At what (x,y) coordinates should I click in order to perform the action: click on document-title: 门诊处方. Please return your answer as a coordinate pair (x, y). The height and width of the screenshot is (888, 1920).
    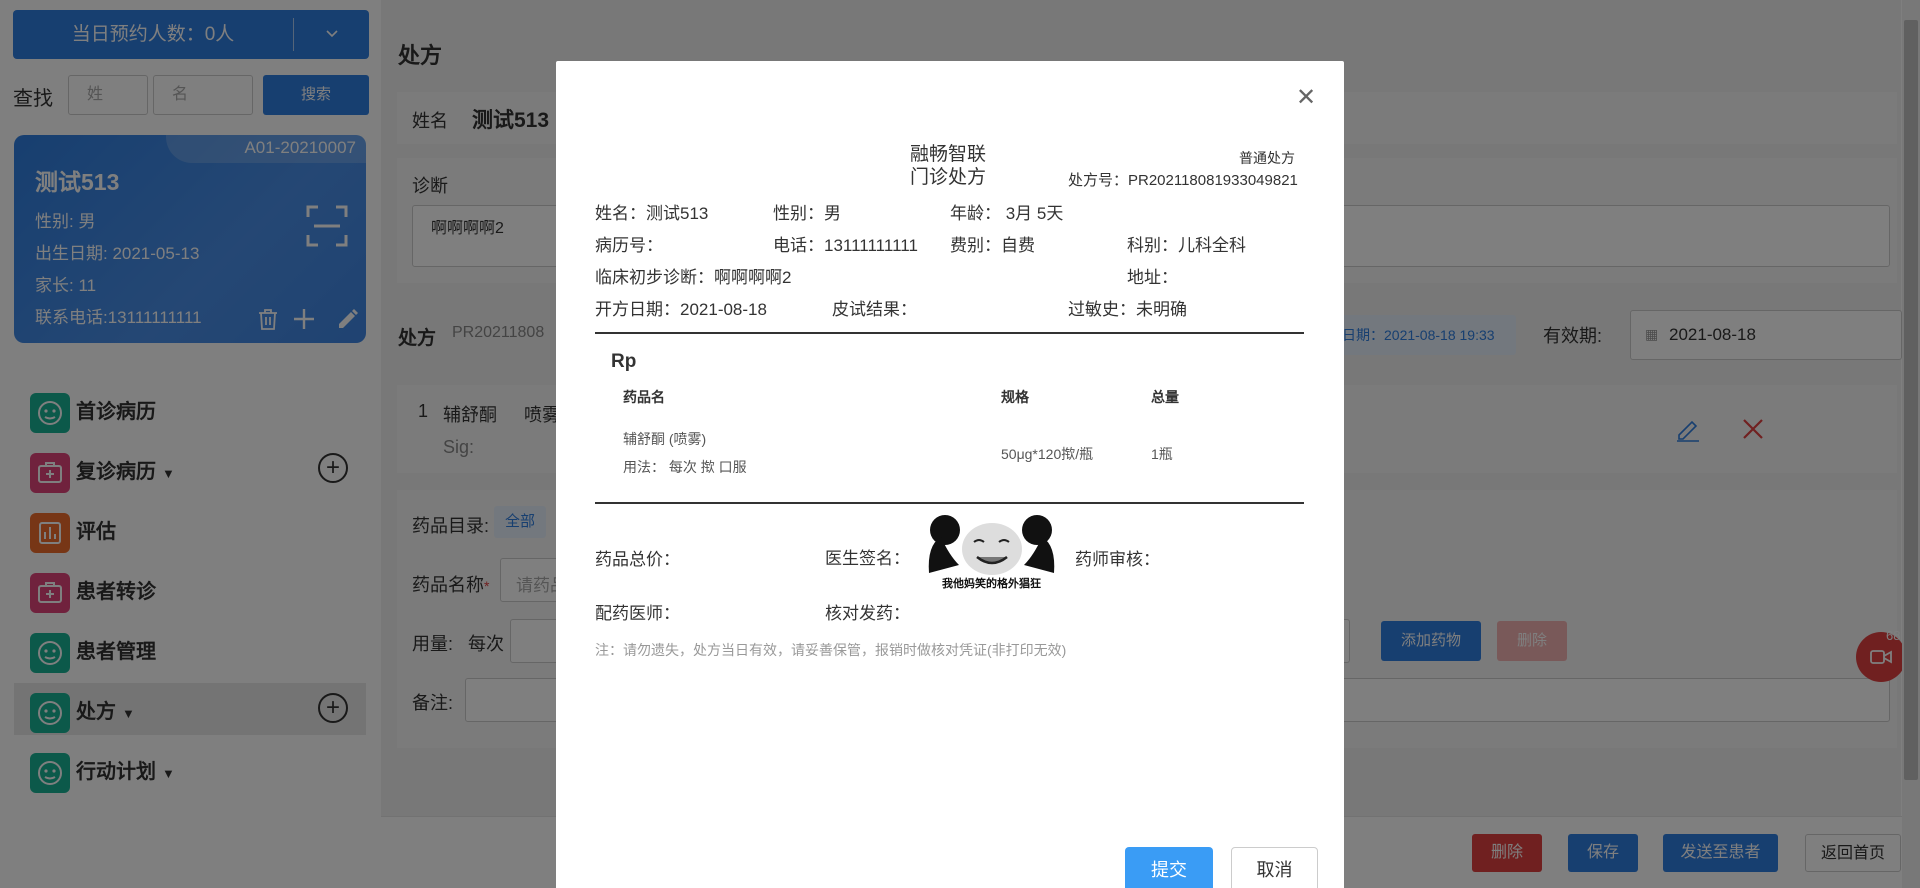
    Looking at the image, I should click on (948, 177).